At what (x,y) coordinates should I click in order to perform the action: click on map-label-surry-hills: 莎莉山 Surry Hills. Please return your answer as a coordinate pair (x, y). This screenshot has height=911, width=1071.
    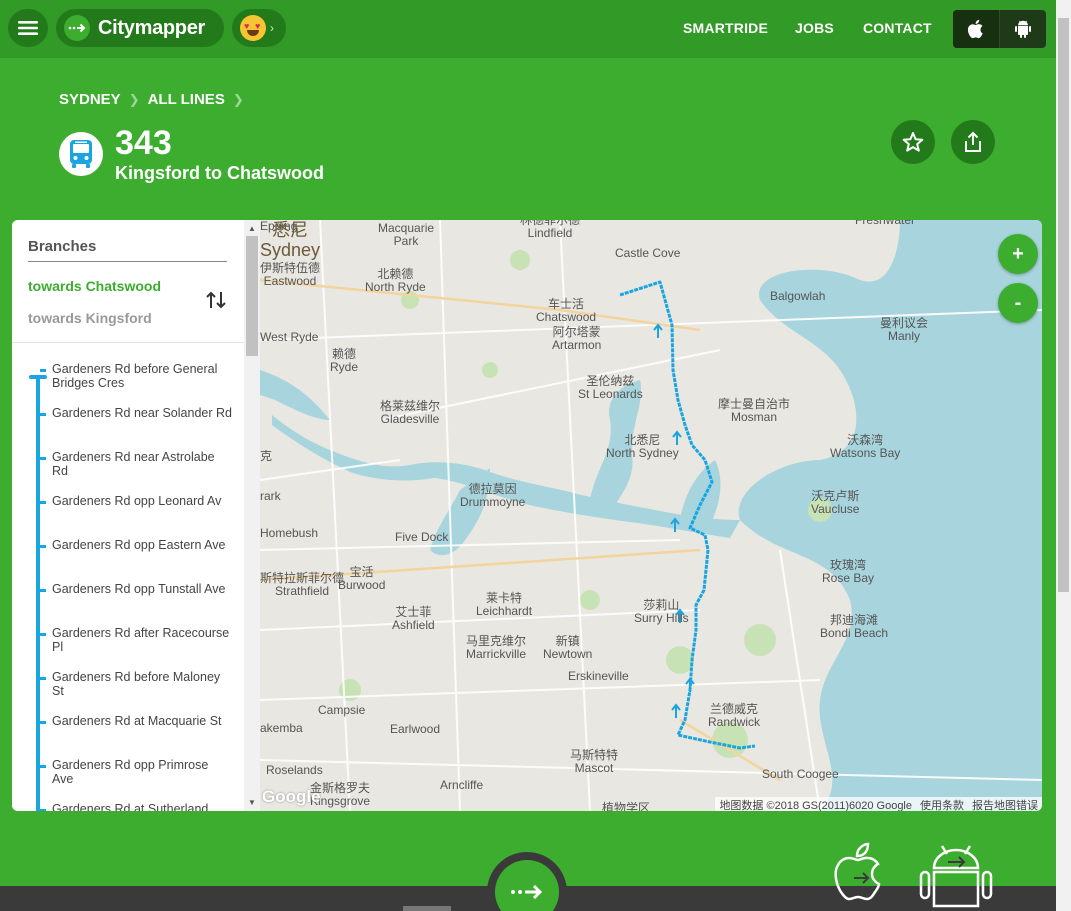
    Looking at the image, I should click on (661, 611).